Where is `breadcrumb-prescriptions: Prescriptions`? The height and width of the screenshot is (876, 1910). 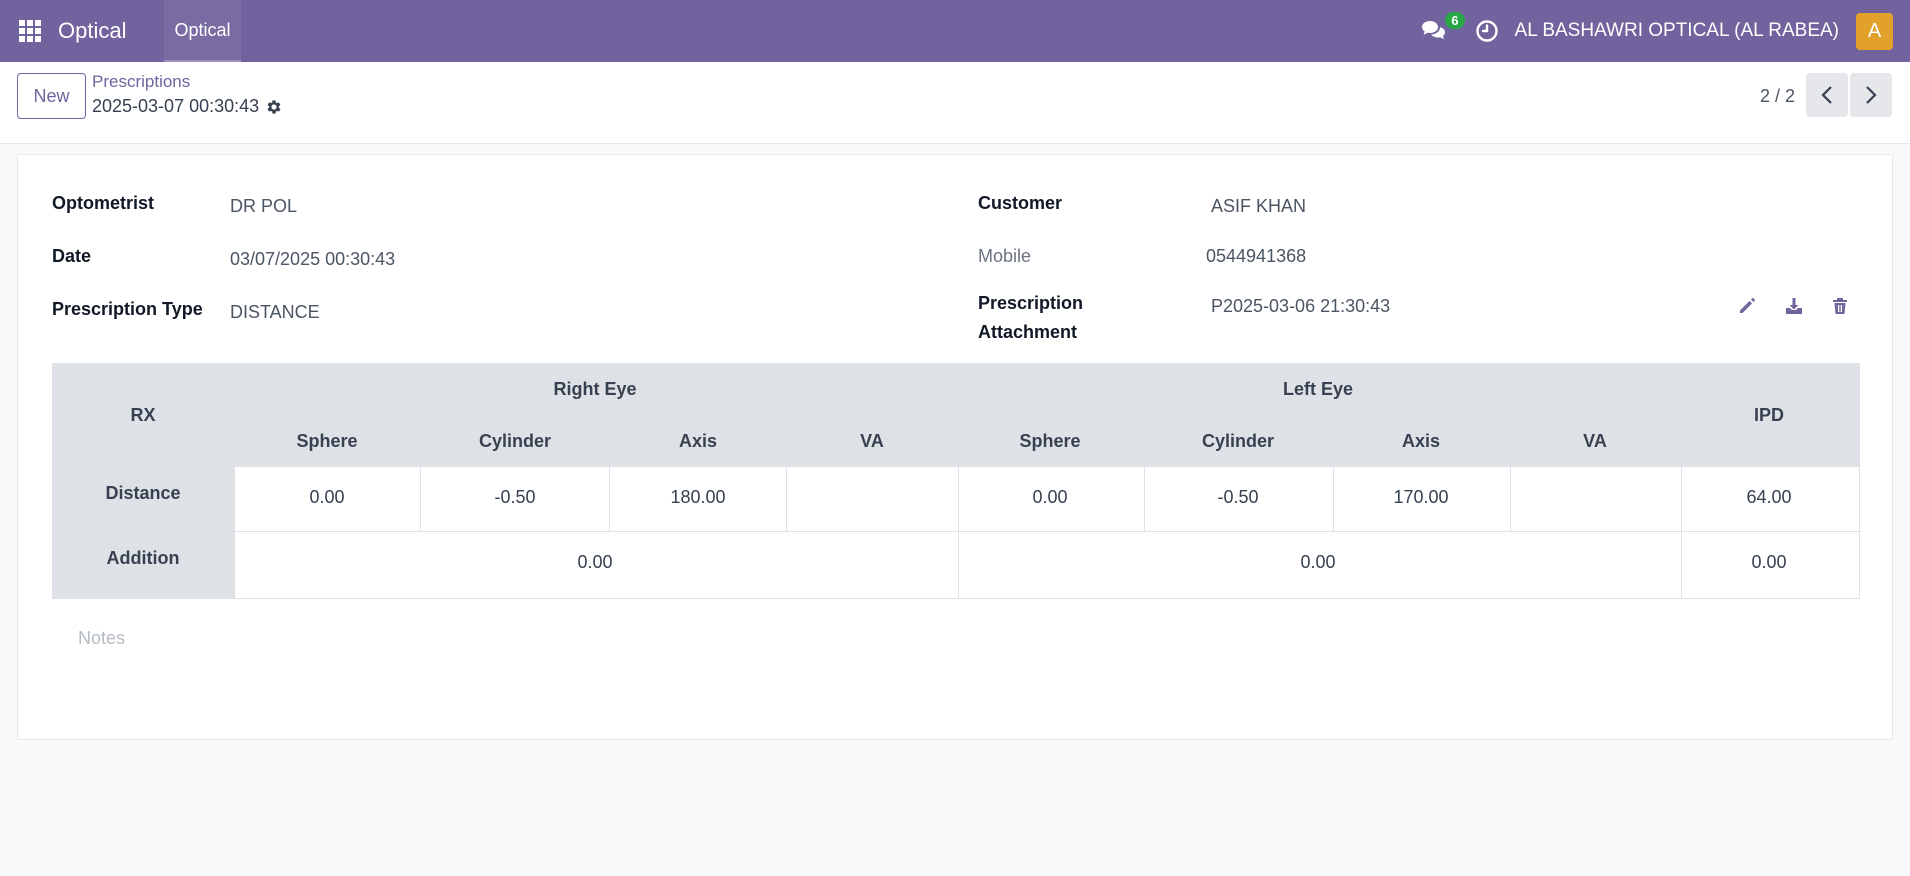
breadcrumb-prescriptions: Prescriptions is located at coordinates (141, 82).